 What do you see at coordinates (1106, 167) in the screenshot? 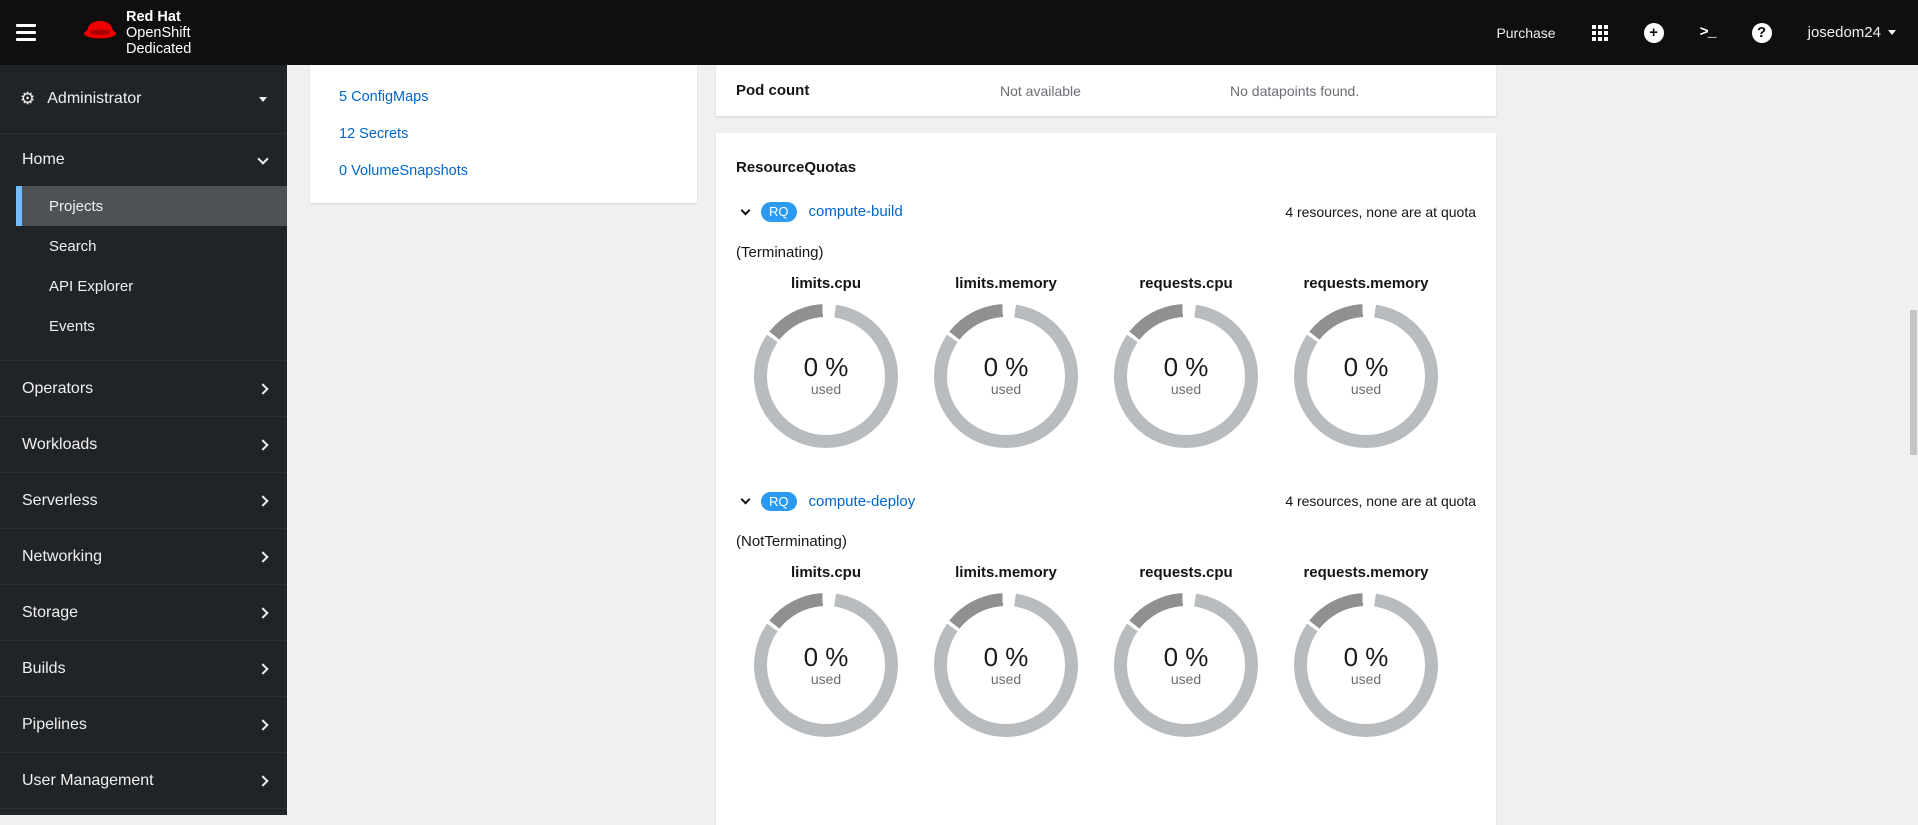
I see `card-title: ResourceQuotas` at bounding box center [1106, 167].